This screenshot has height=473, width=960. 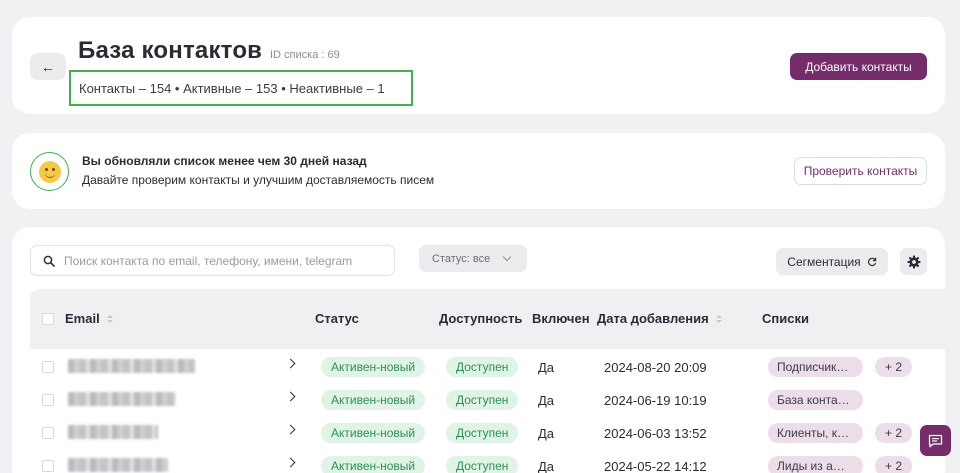 What do you see at coordinates (481, 318) in the screenshot?
I see `column-availability: Доступность` at bounding box center [481, 318].